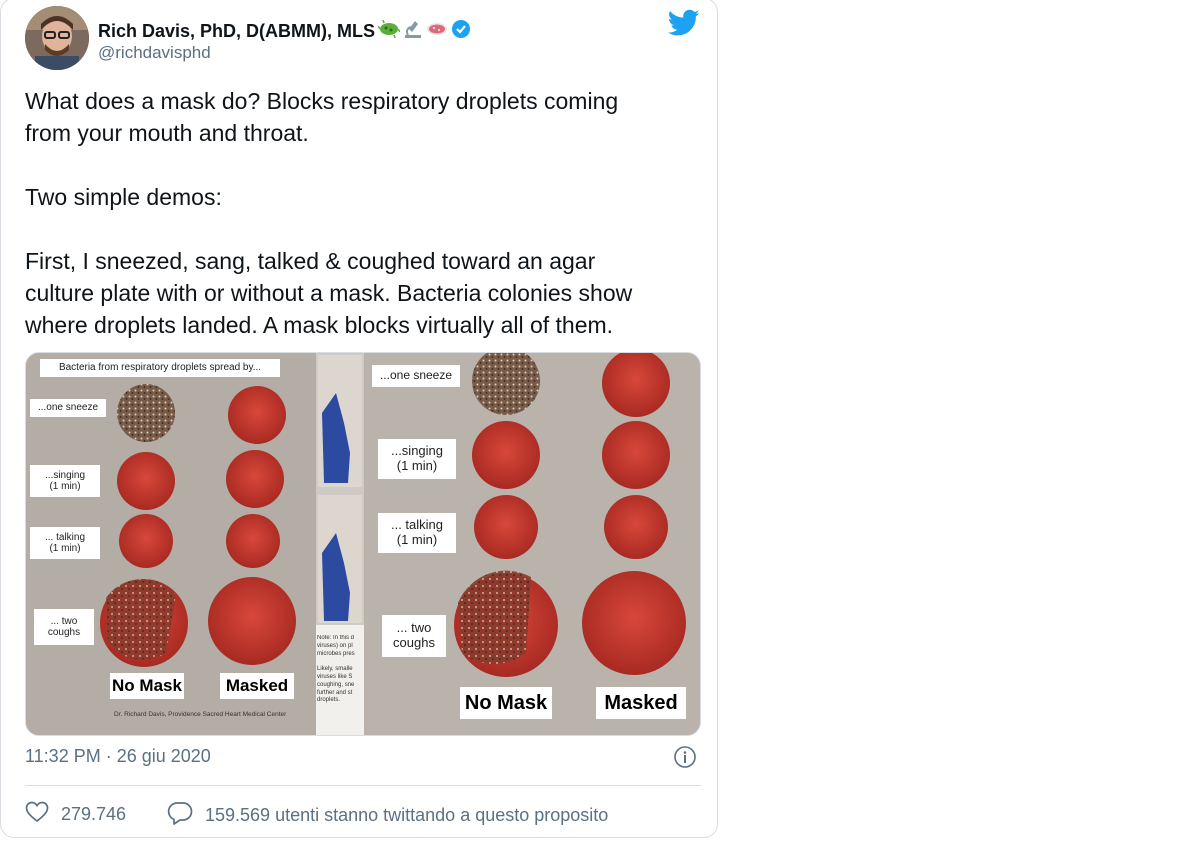 The width and height of the screenshot is (1200, 845). What do you see at coordinates (123, 197) in the screenshot?
I see `tweet-paragraph: Two simple demos:` at bounding box center [123, 197].